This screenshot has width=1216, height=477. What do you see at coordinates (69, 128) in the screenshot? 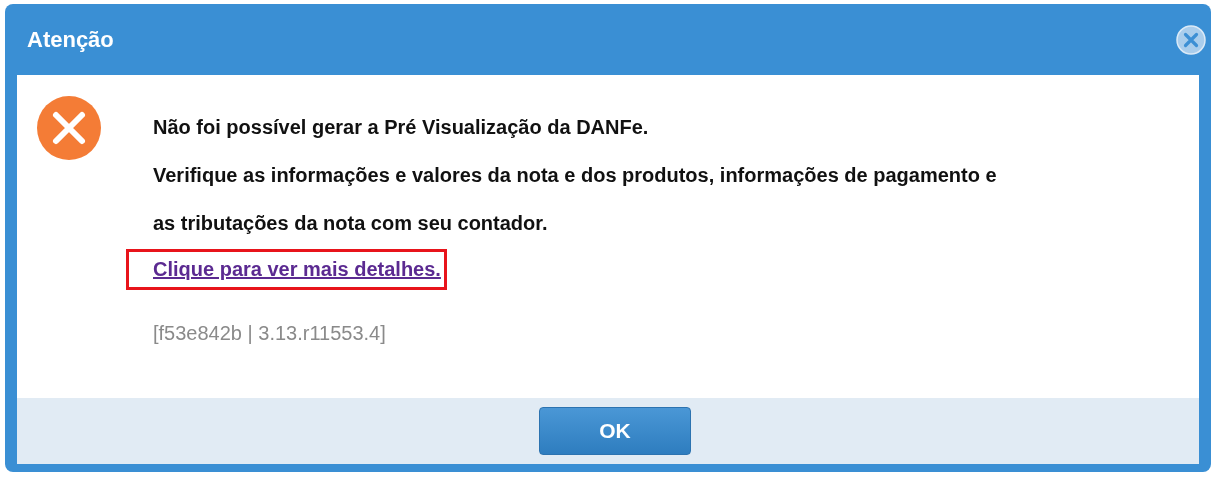
I see `error-icon` at bounding box center [69, 128].